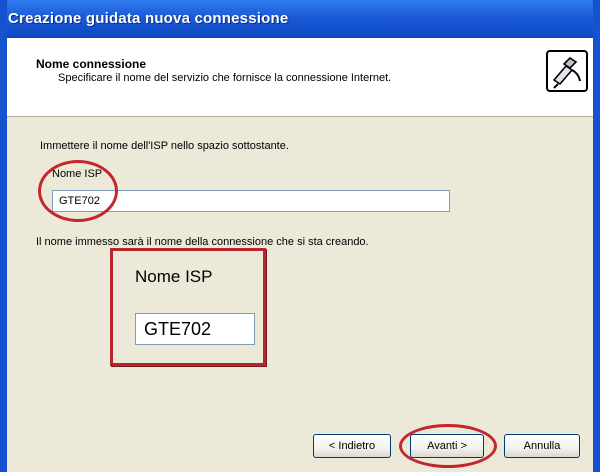  What do you see at coordinates (174, 276) in the screenshot?
I see `zoom-isp-label: Nome ISP` at bounding box center [174, 276].